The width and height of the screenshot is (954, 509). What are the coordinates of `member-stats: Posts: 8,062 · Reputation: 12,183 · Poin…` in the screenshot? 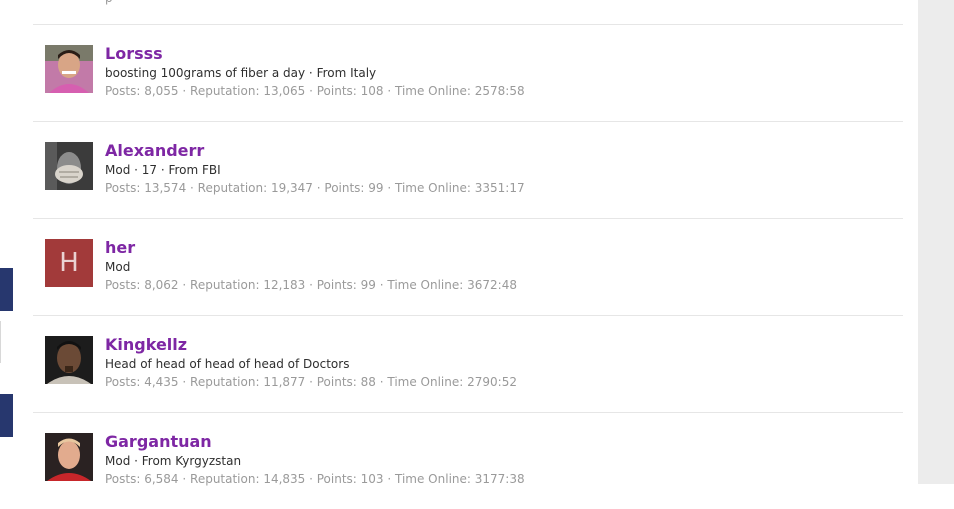 It's located at (311, 285).